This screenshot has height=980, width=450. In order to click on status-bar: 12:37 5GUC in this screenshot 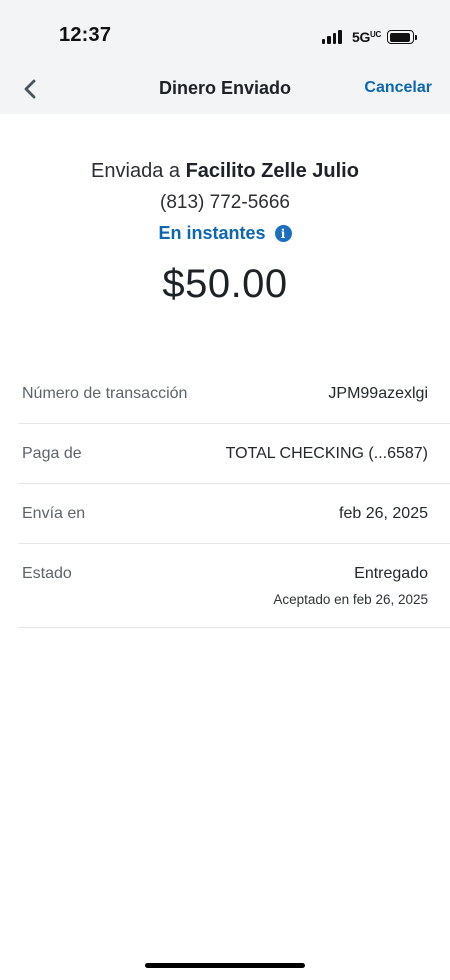, I will do `click(225, 34)`.